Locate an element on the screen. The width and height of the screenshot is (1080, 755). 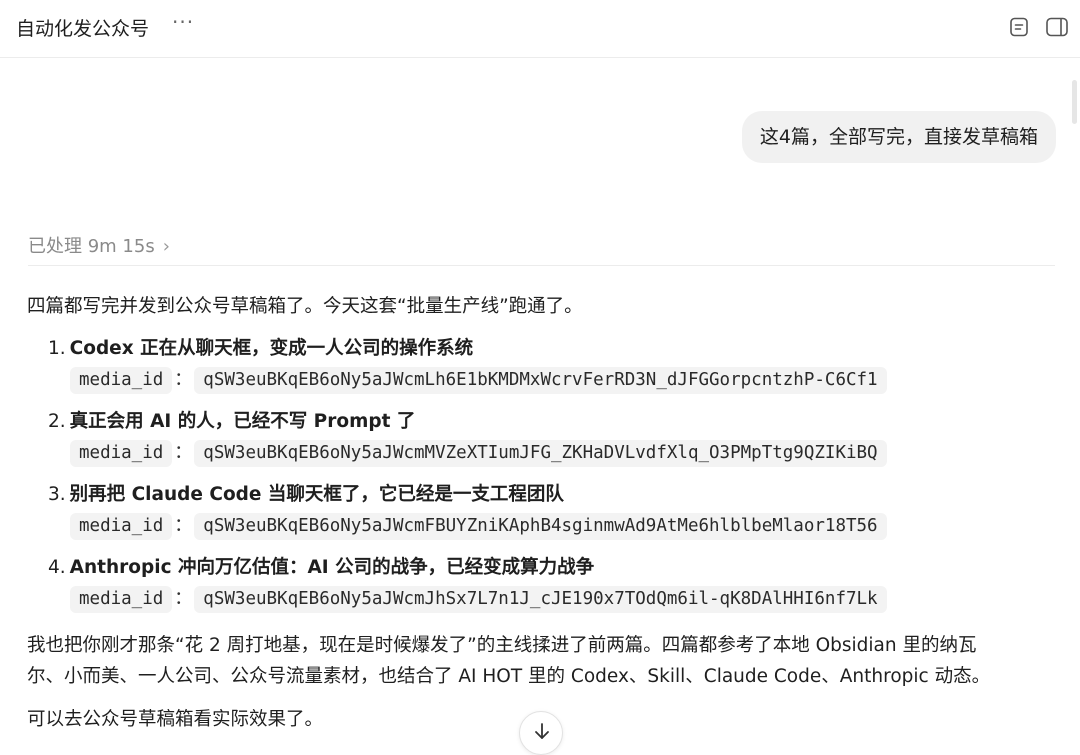
arrow-down-icon is located at coordinates (542, 731).